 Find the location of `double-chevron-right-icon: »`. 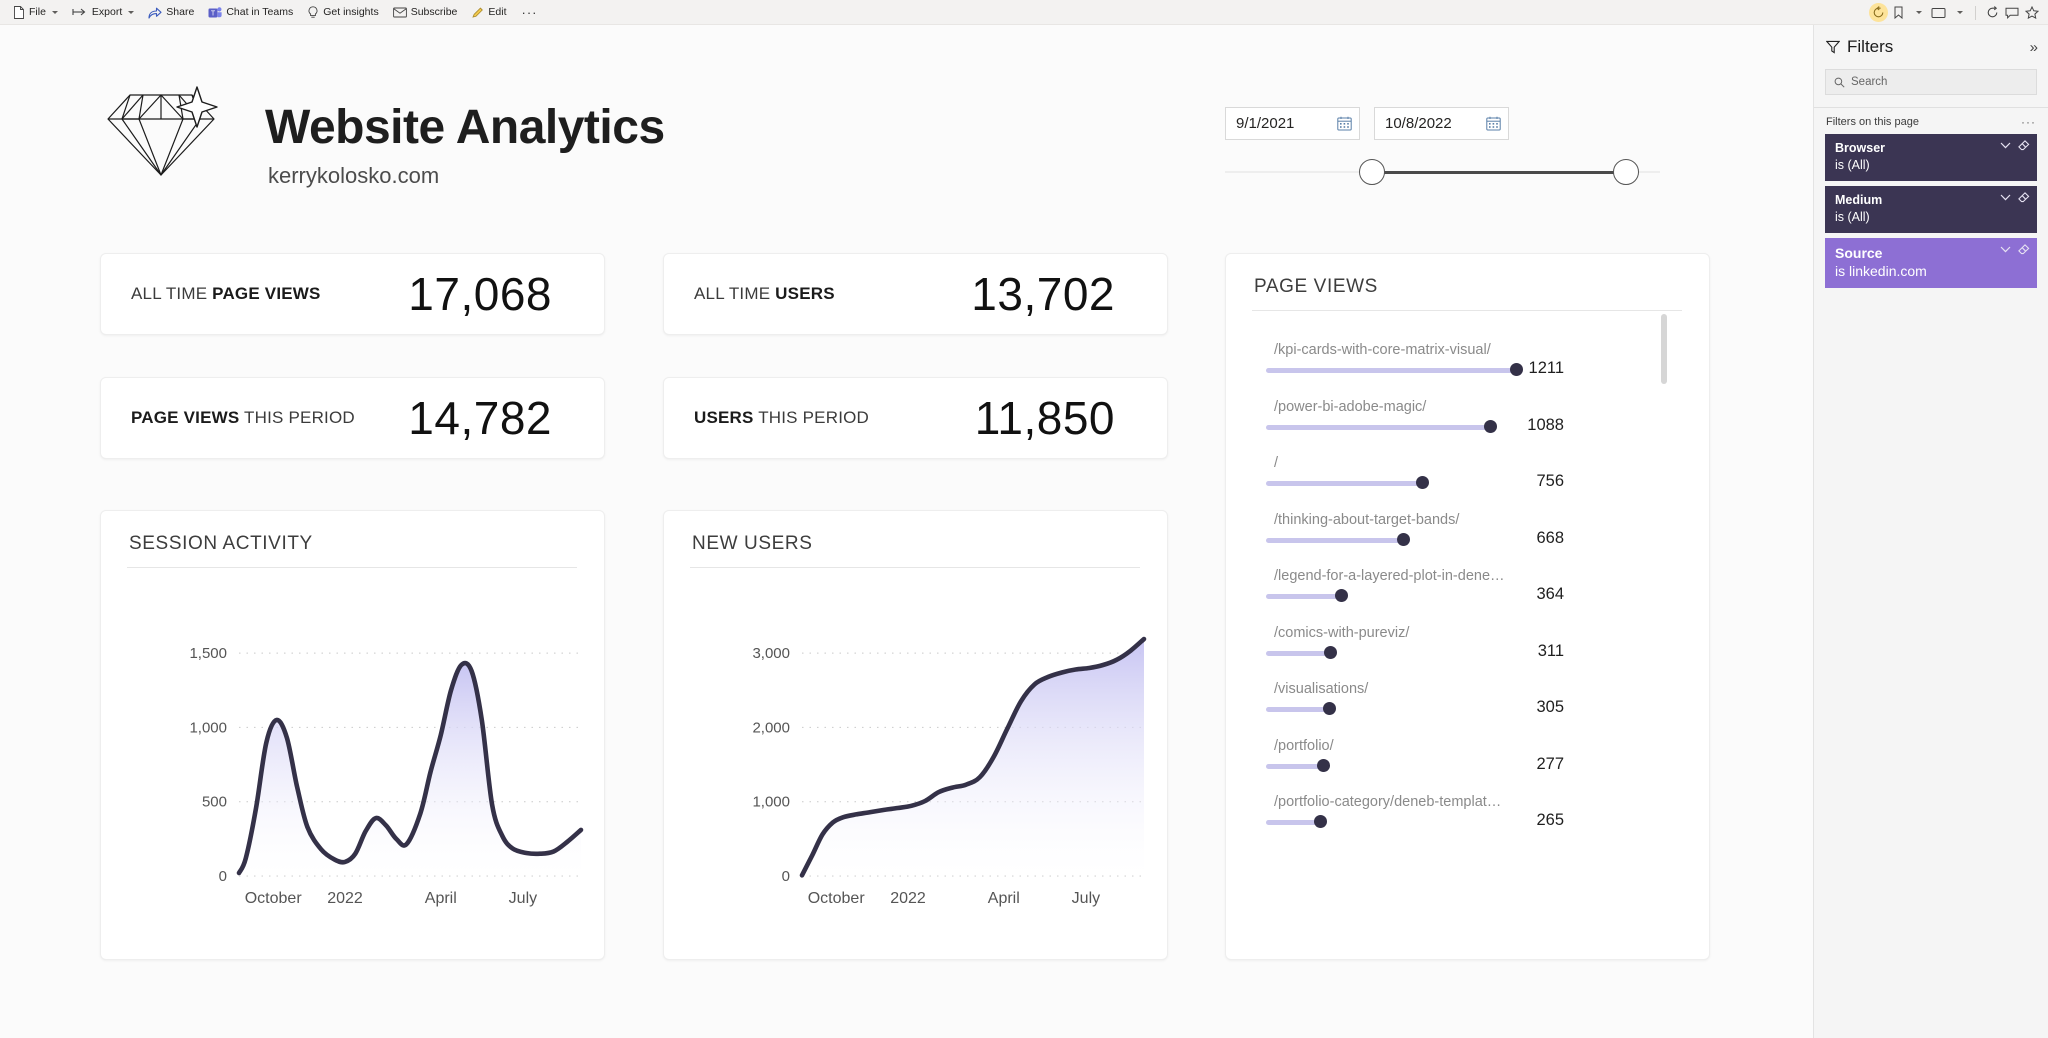

double-chevron-right-icon: » is located at coordinates (2034, 47).